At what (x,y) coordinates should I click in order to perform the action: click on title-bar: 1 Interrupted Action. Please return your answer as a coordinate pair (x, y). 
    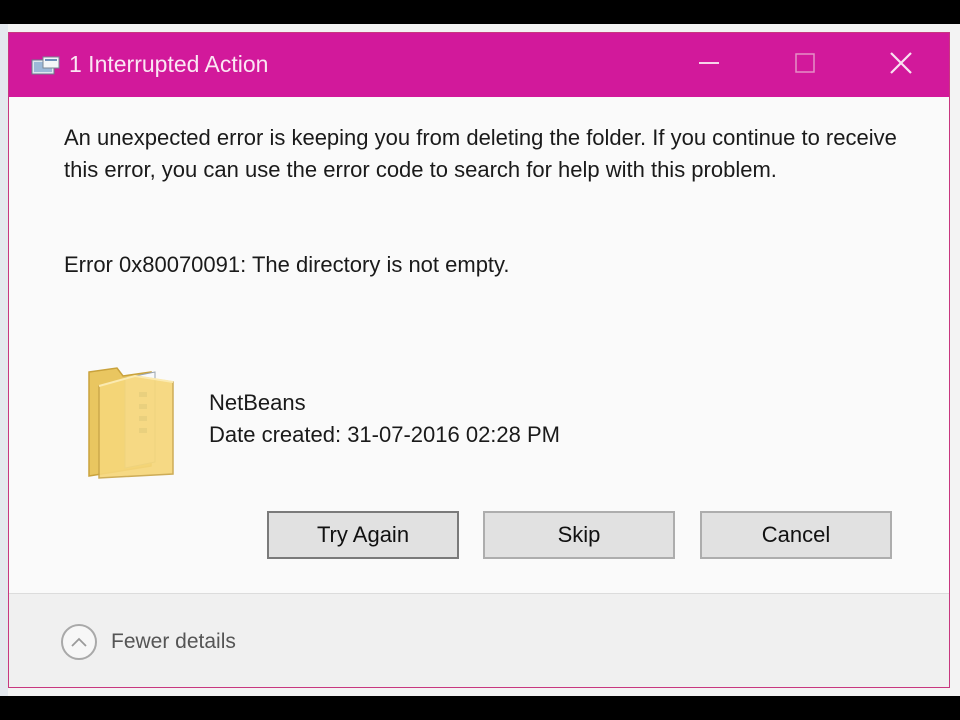
    Looking at the image, I should click on (479, 65).